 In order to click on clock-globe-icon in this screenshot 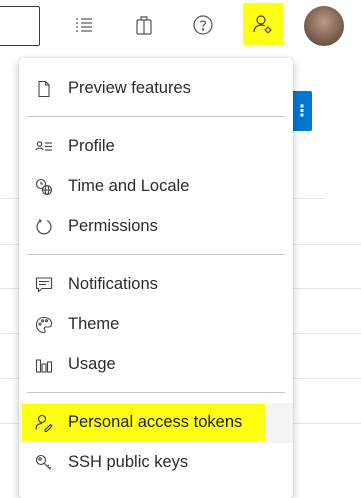, I will do `click(44, 187)`.